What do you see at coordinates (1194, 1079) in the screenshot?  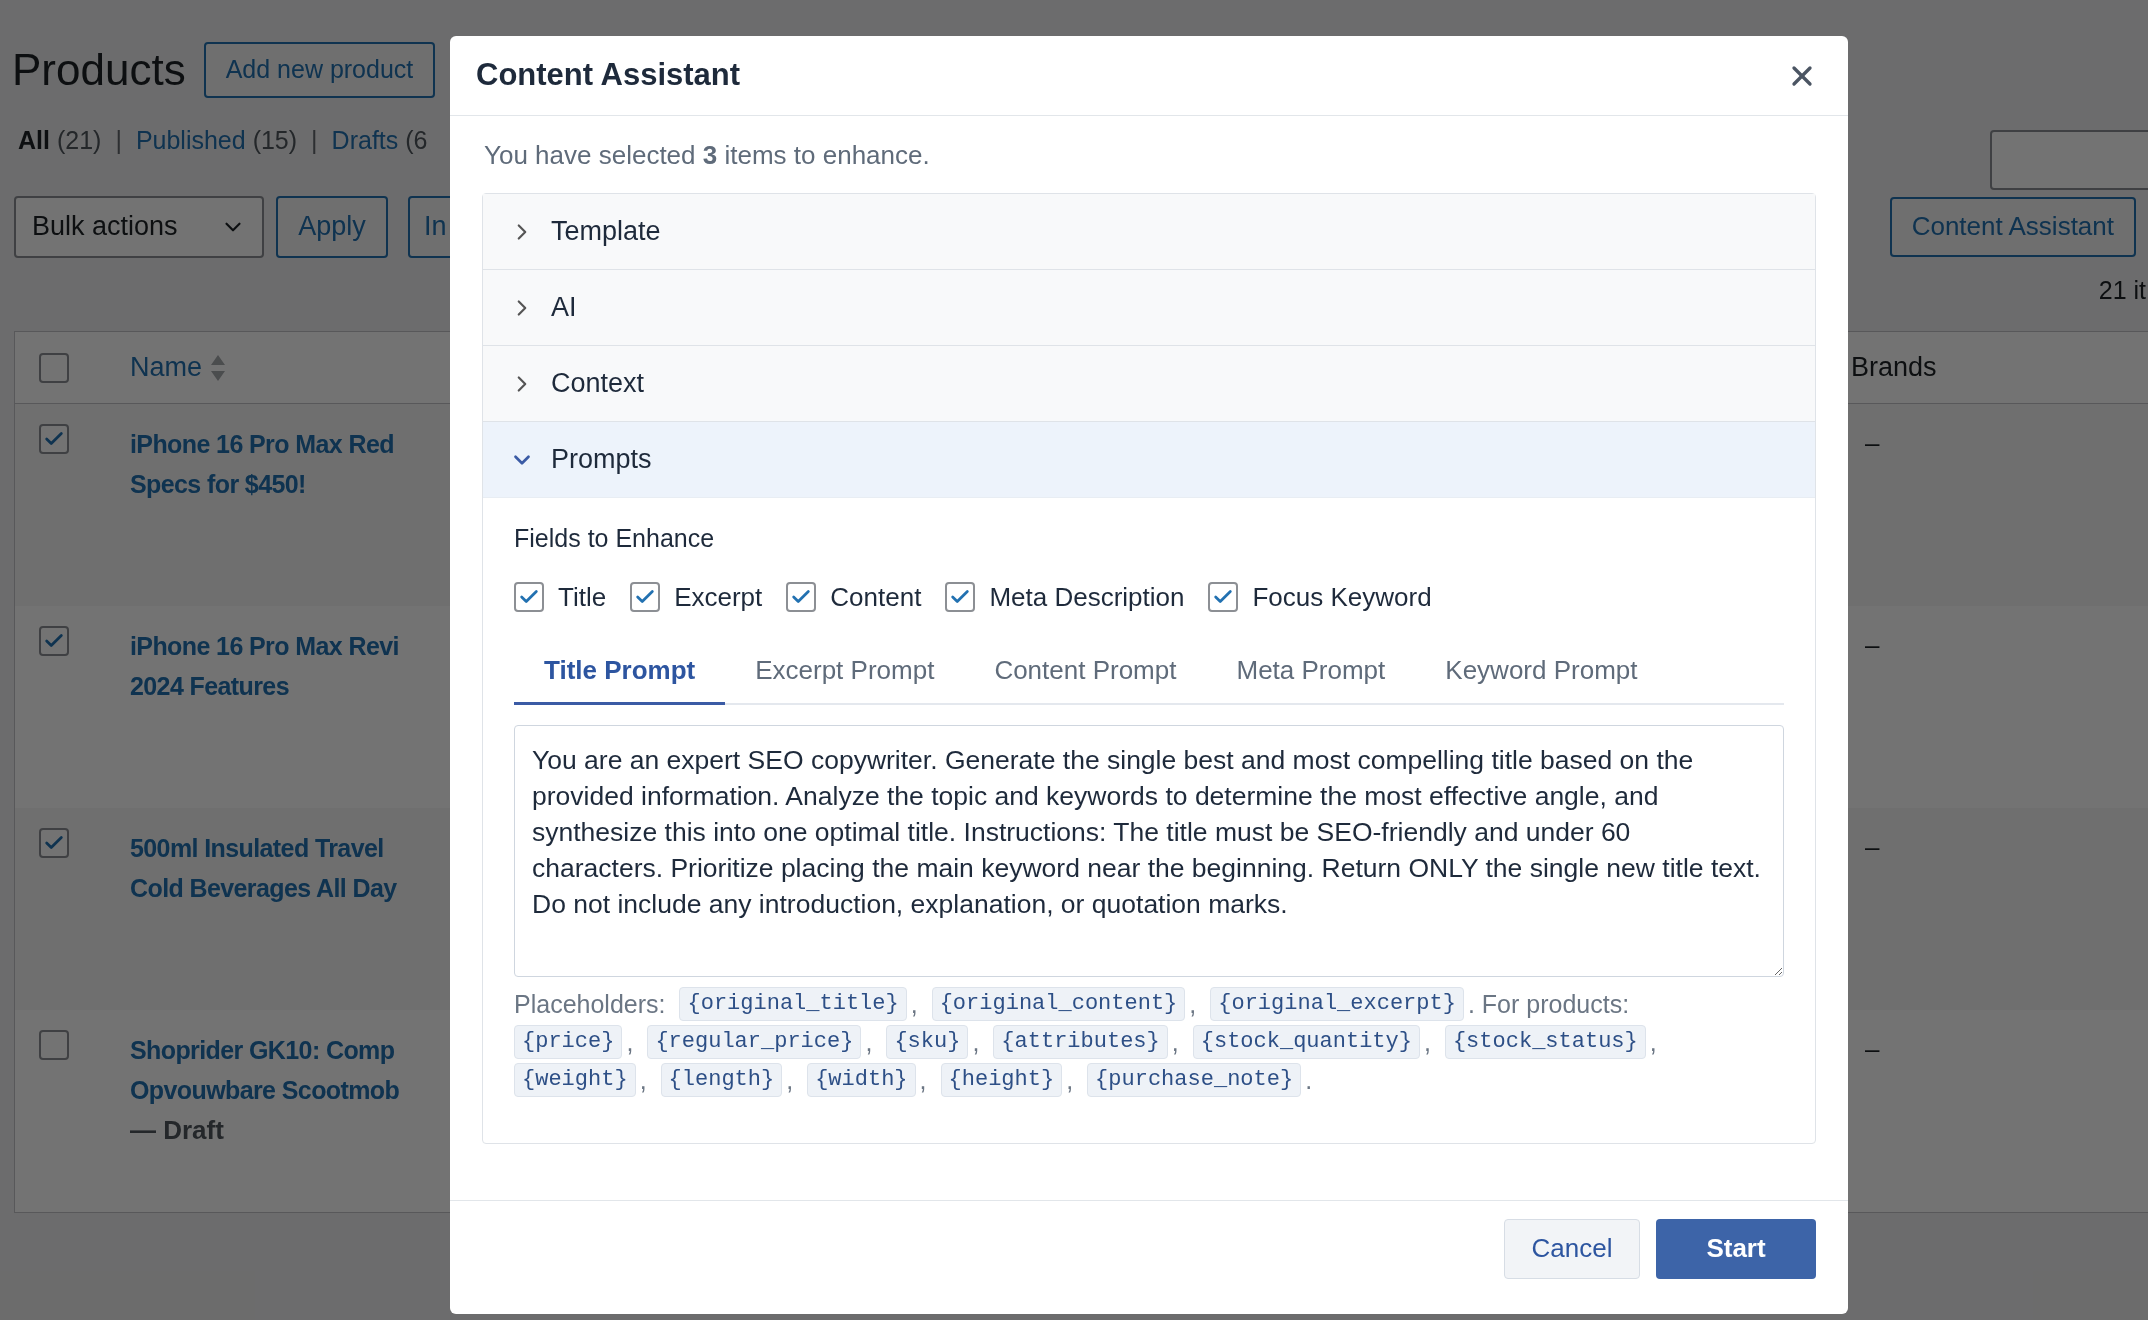 I see `placeholder-code: {purchase_note}` at bounding box center [1194, 1079].